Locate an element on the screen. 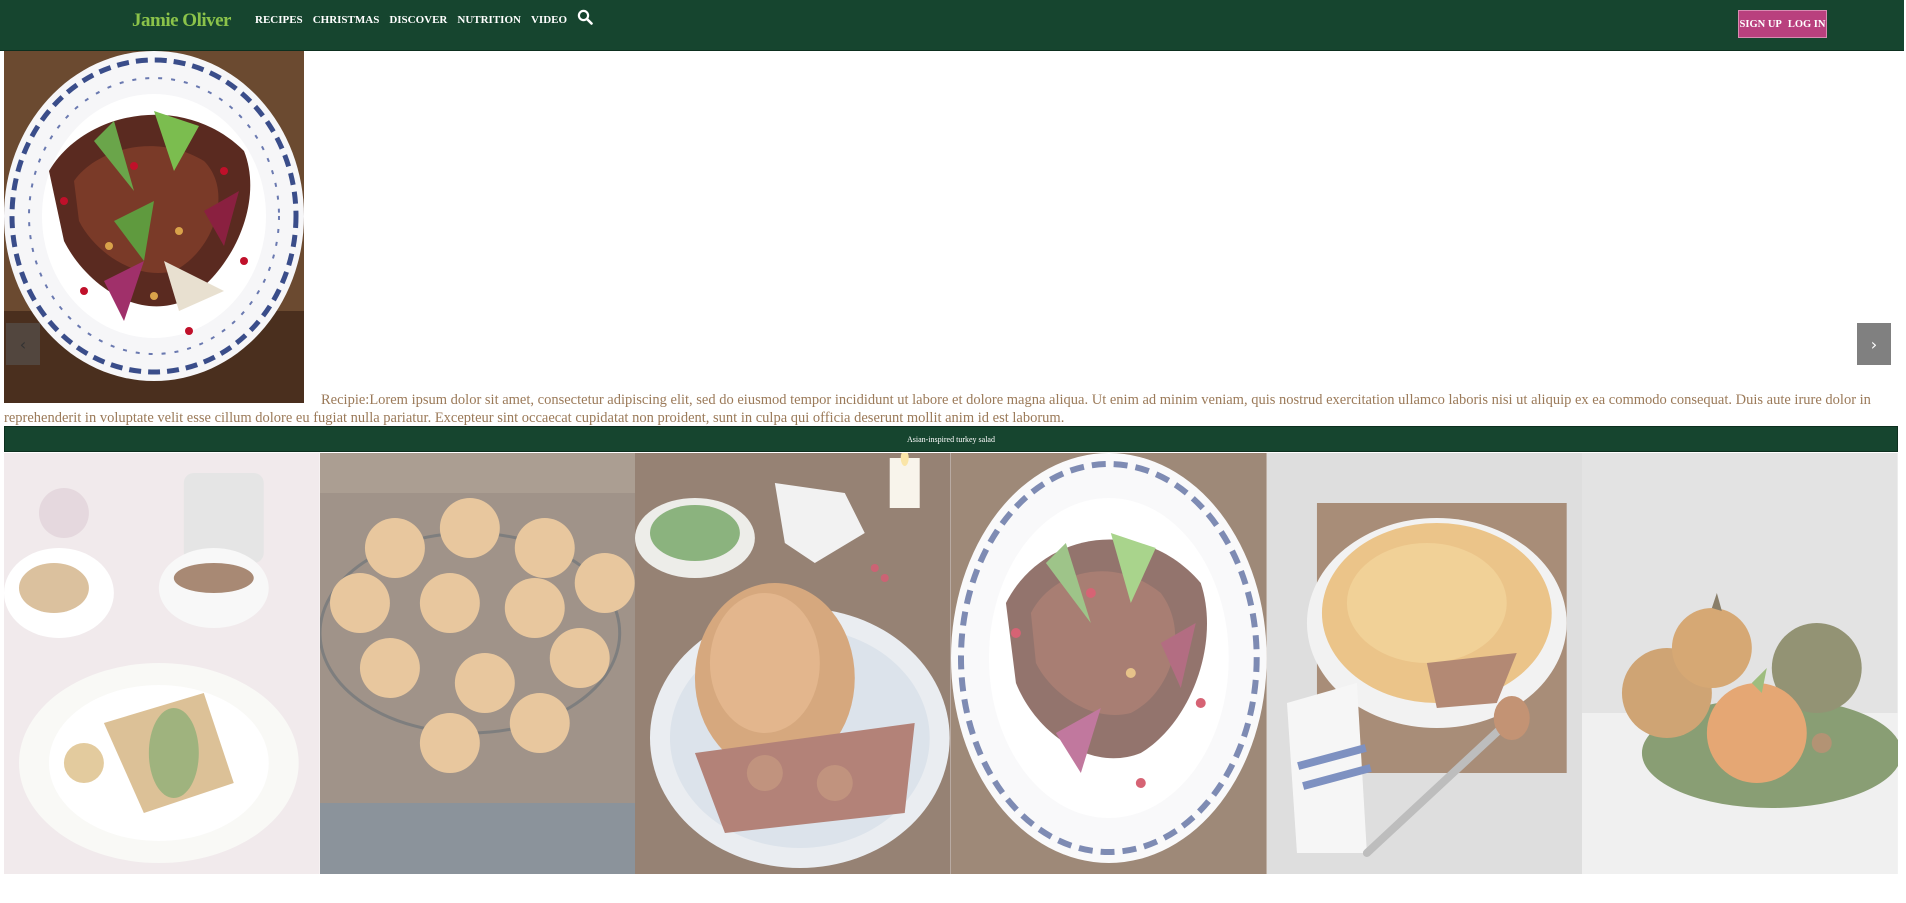 This screenshot has height=903, width=1906. turkey-salad-gallery-photo is located at coordinates (1109, 663).